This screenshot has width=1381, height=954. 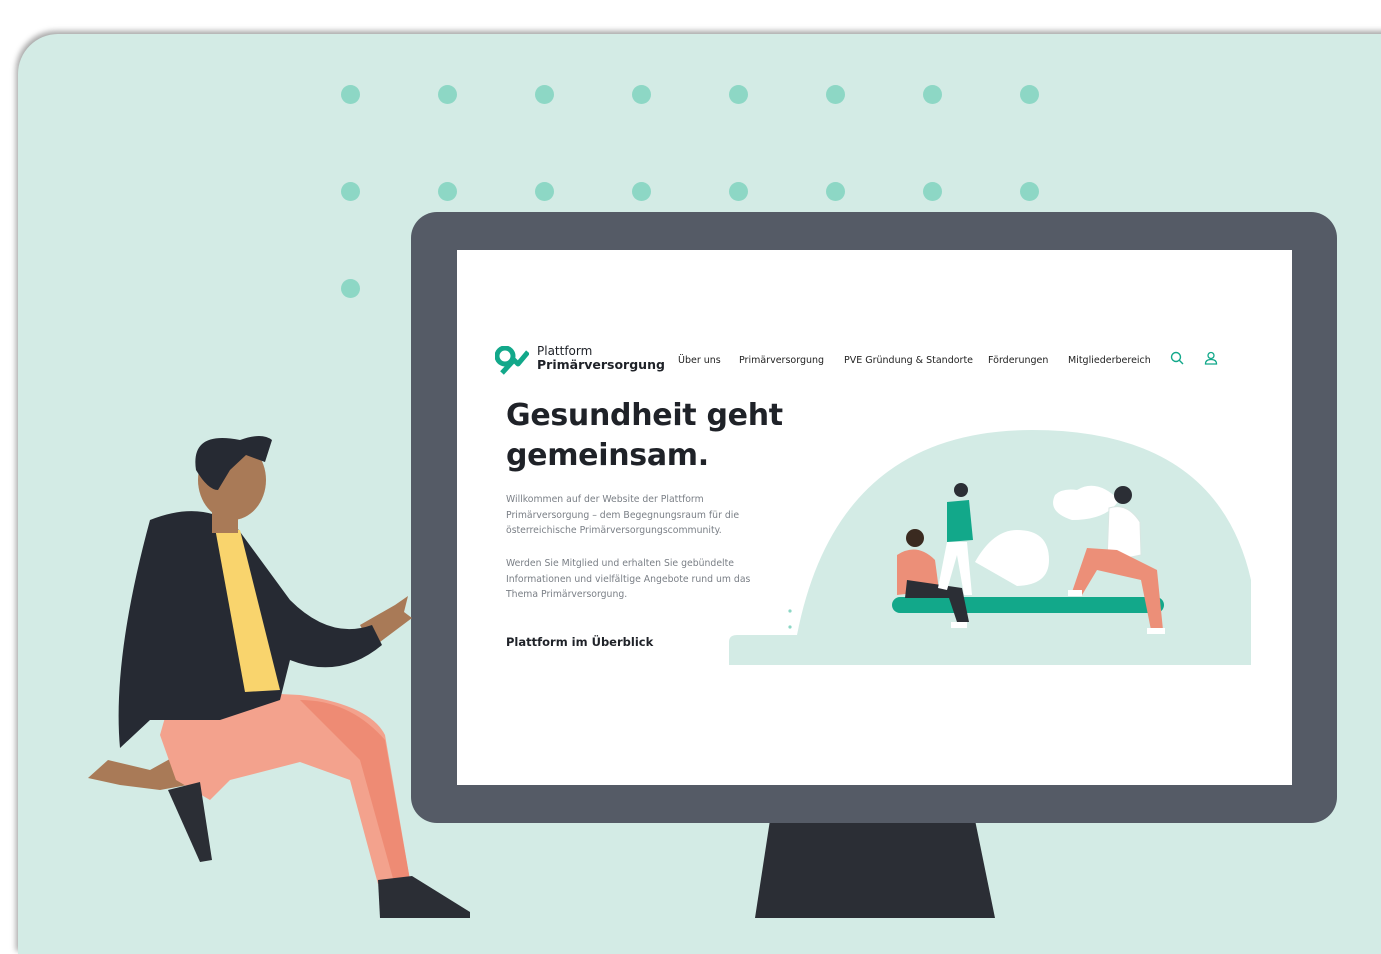 What do you see at coordinates (279, 677) in the screenshot?
I see `person-illustration` at bounding box center [279, 677].